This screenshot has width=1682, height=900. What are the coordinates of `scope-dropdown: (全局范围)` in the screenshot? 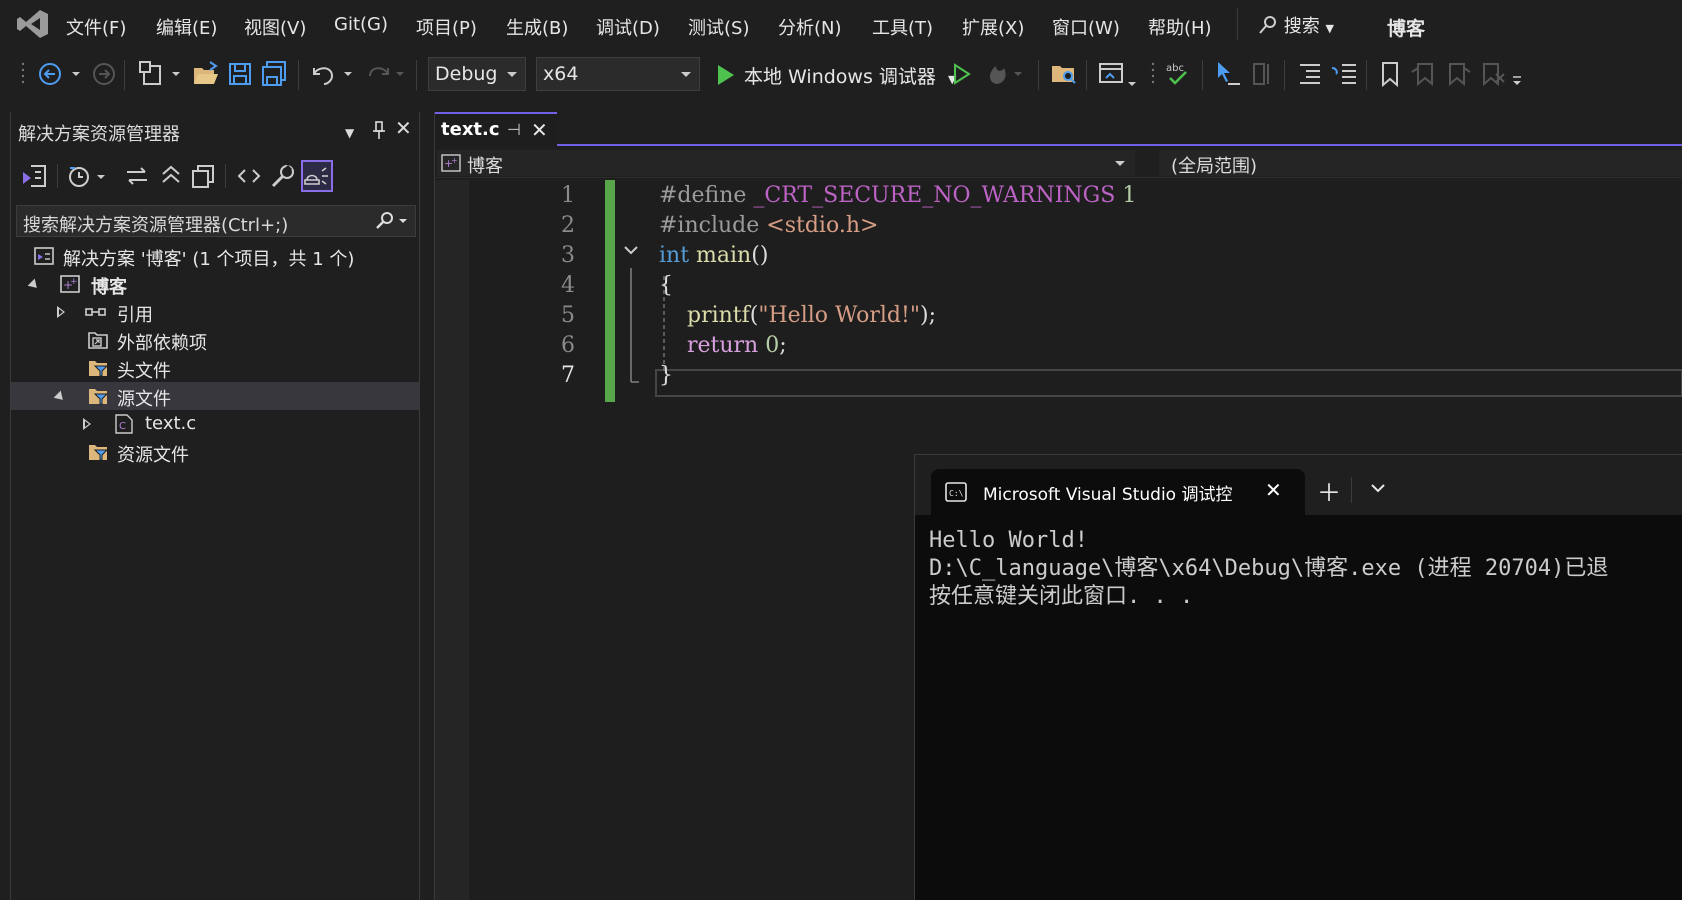 It's located at (1420, 163).